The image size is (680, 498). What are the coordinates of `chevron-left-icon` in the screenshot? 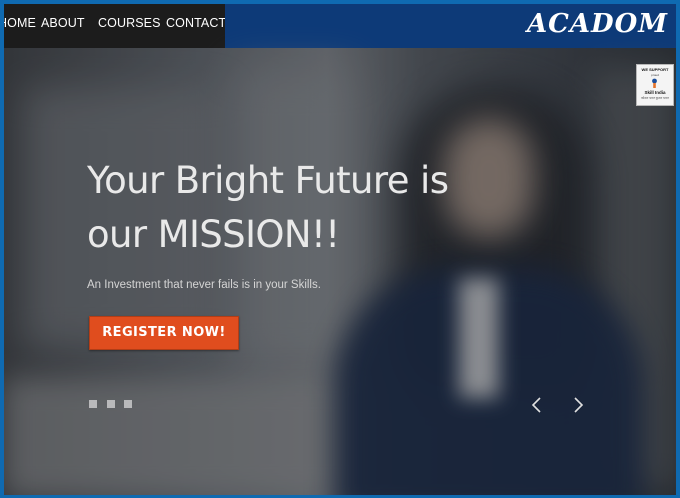 It's located at (537, 405).